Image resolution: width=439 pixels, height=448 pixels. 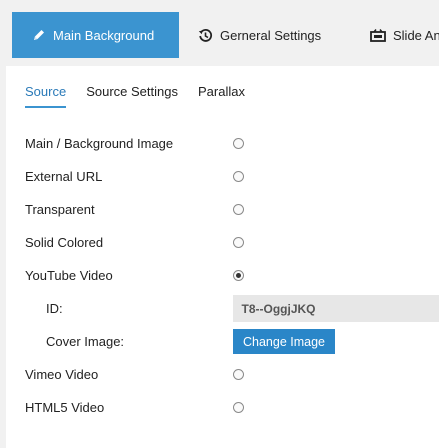 I want to click on tab-slide-animation-label: Slide An, so click(x=416, y=35).